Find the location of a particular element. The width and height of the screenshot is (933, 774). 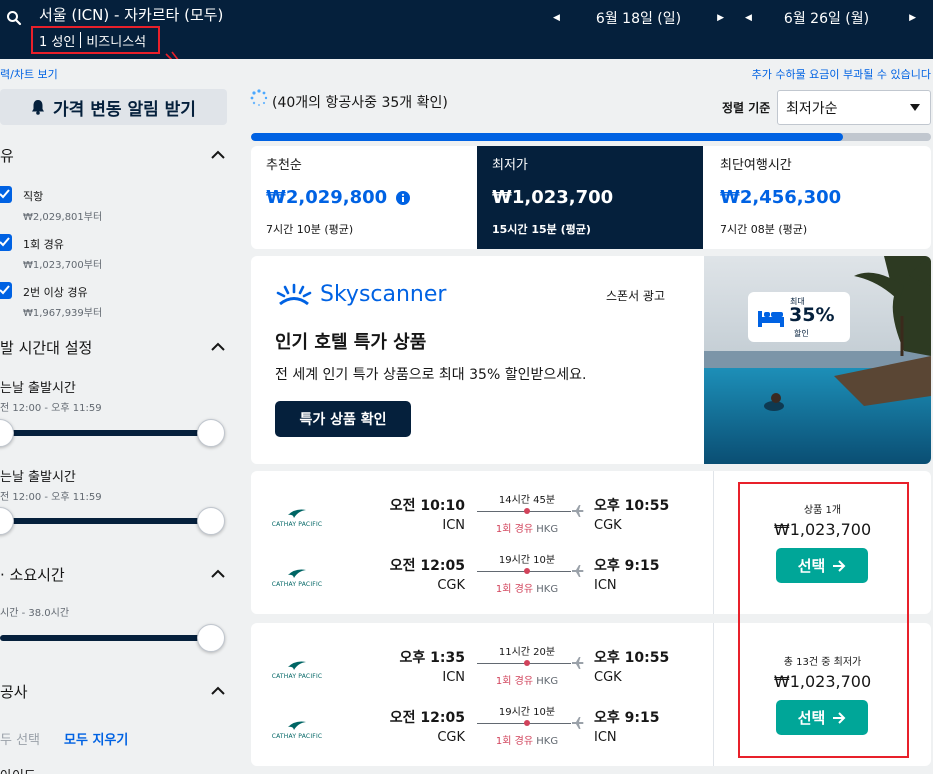

flight-duration: 19시간 10분 is located at coordinates (527, 560).